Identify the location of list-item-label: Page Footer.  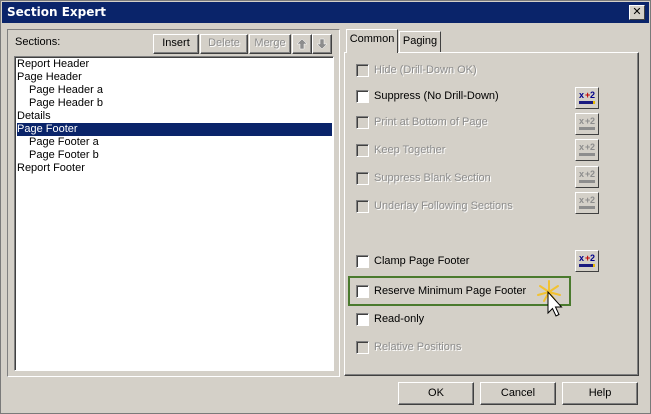
(47, 129).